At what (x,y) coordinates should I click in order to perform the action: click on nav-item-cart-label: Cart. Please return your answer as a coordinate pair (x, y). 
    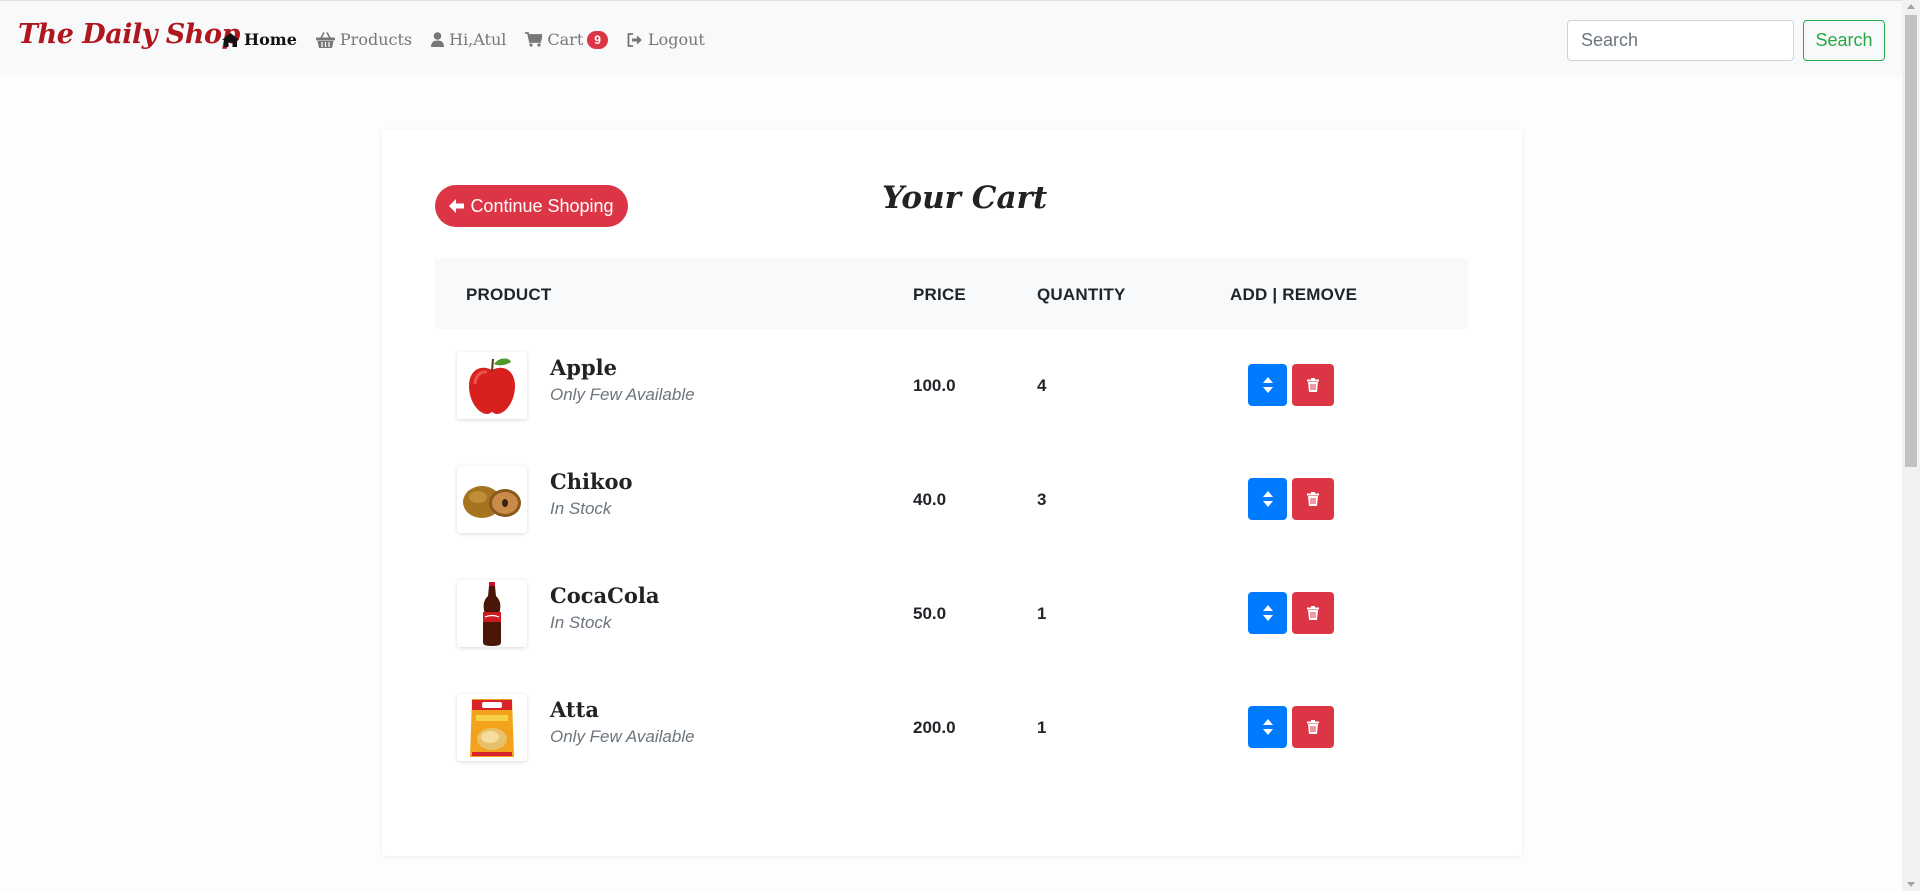
    Looking at the image, I should click on (565, 39).